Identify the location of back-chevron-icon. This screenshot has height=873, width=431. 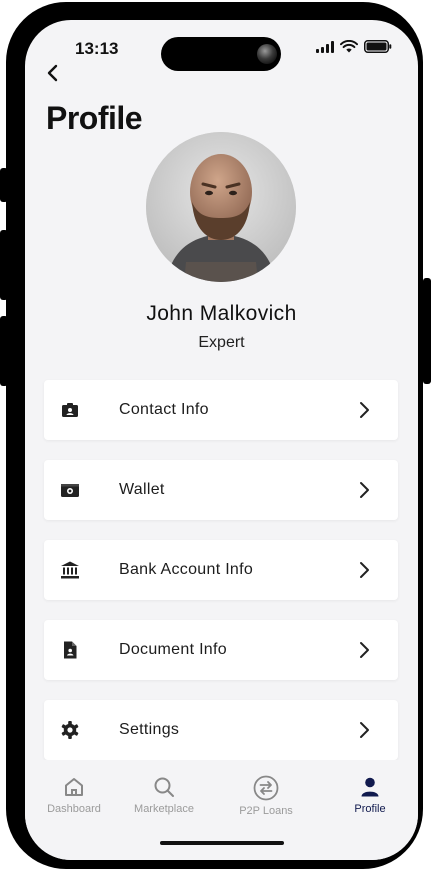
(54, 73).